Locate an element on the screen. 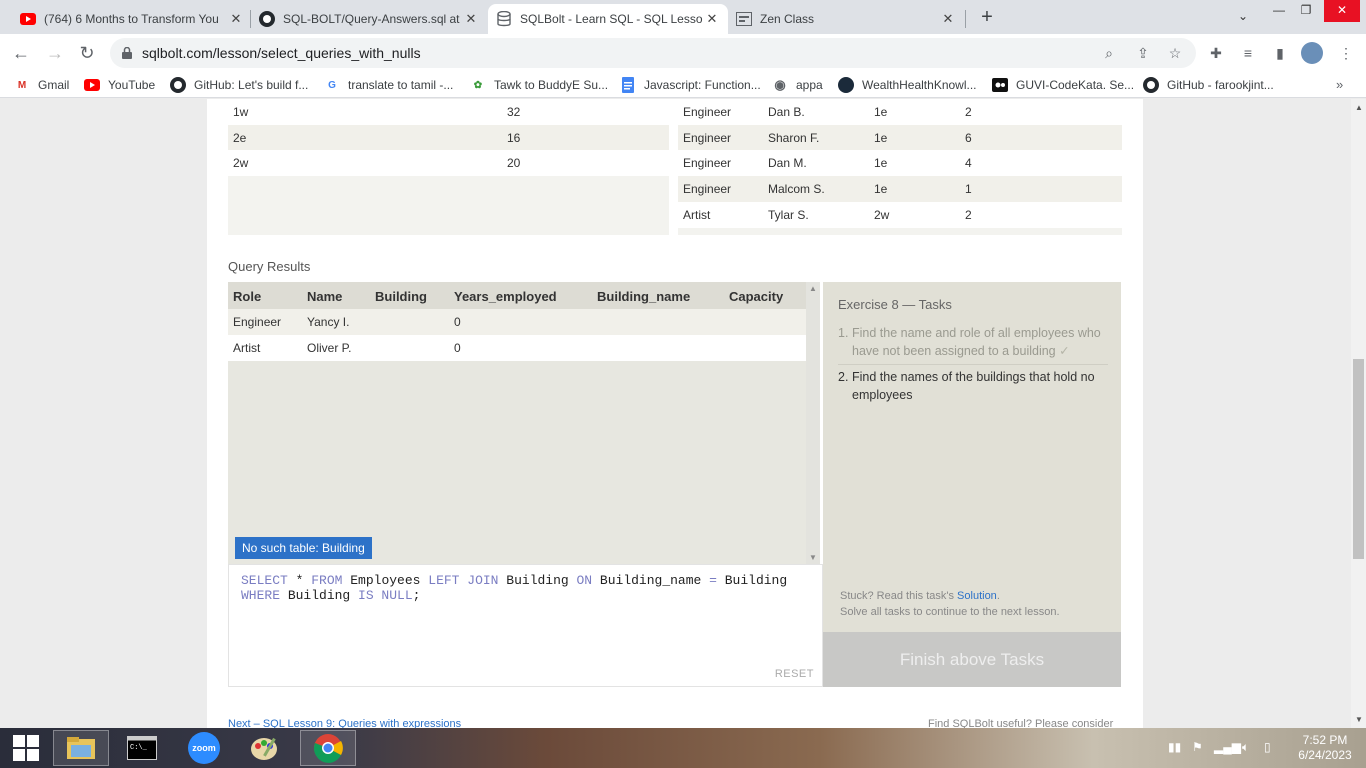 This screenshot has width=1366, height=768. building-name-cell: 2w is located at coordinates (241, 163).